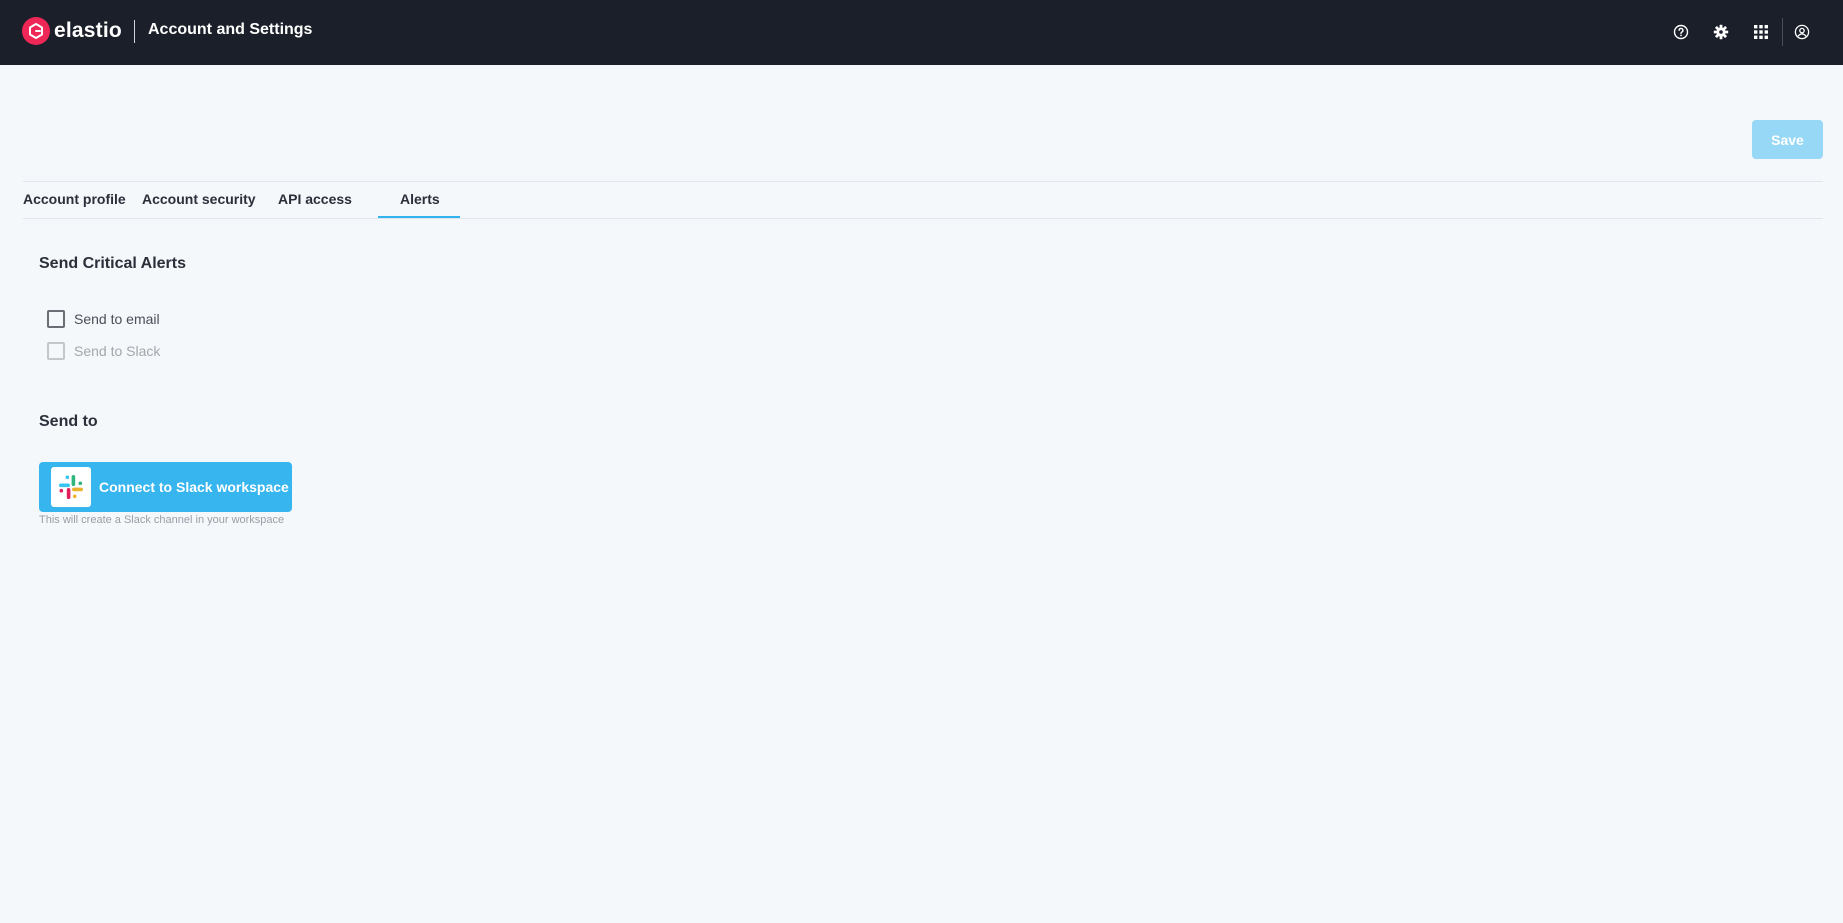  What do you see at coordinates (923, 181) in the screenshot?
I see `tabs-divider-top` at bounding box center [923, 181].